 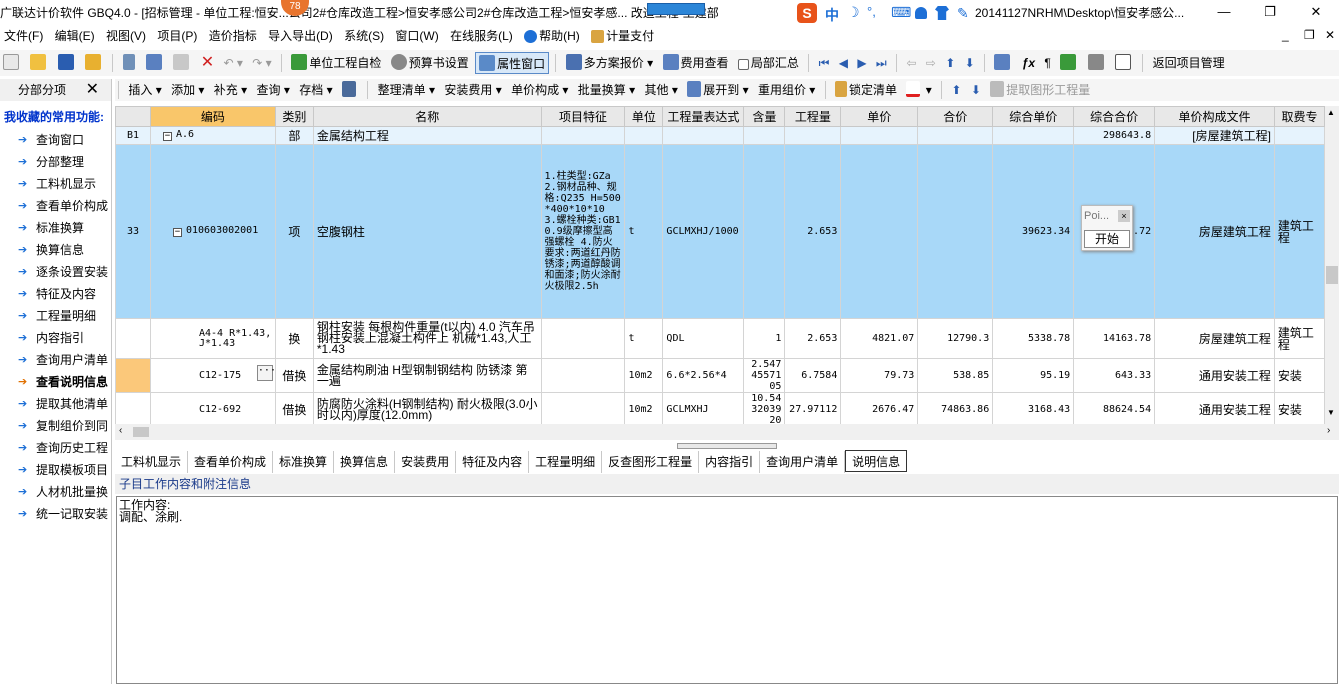 I want to click on floating-popup: Poi... × 开始, so click(x=1107, y=228).